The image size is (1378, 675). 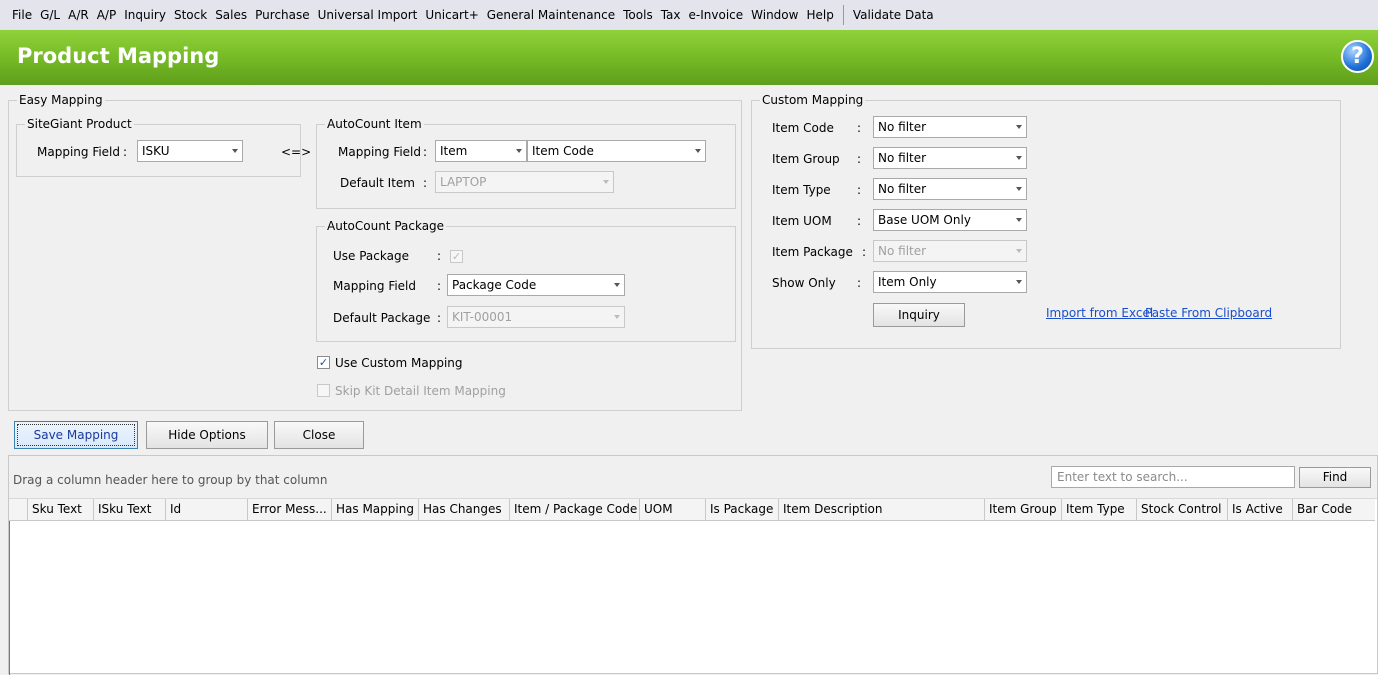 What do you see at coordinates (551, 15) in the screenshot?
I see `menu-general-maintenance: General Maintenance` at bounding box center [551, 15].